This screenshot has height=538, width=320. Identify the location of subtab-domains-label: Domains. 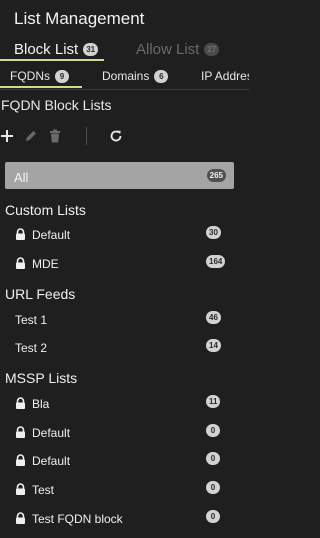
(126, 76).